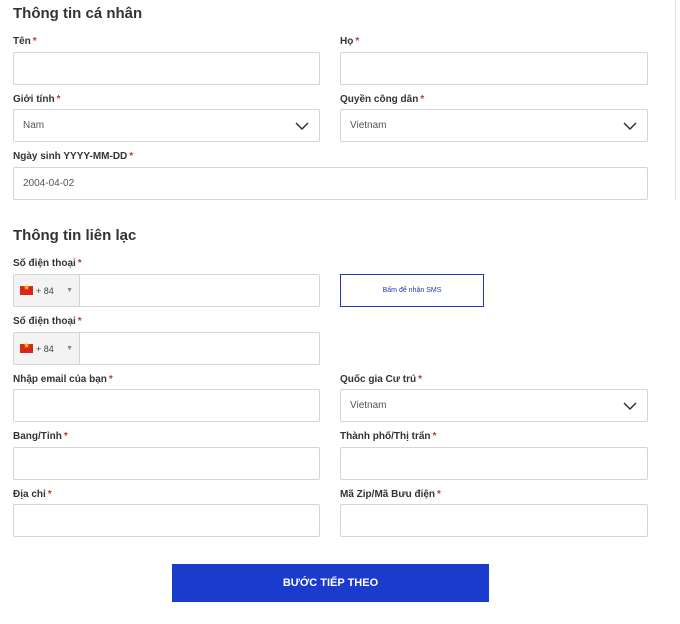  What do you see at coordinates (166, 520) in the screenshot?
I see `address-input` at bounding box center [166, 520].